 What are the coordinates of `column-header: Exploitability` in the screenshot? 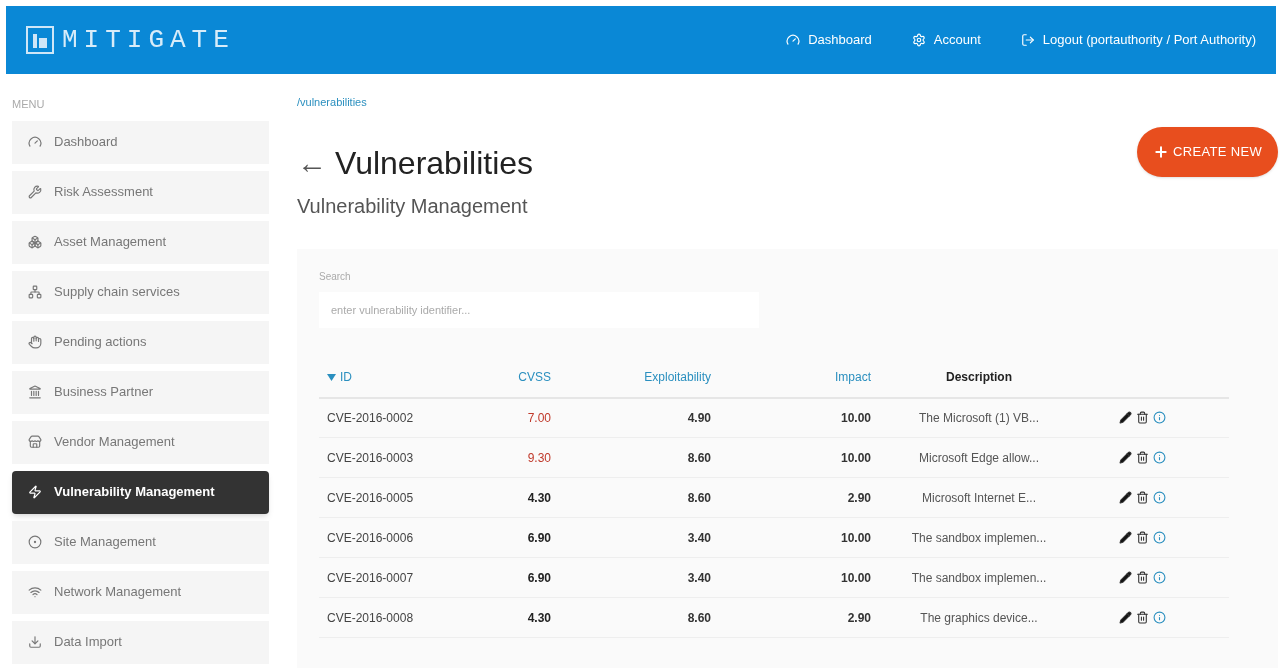 It's located at (677, 377).